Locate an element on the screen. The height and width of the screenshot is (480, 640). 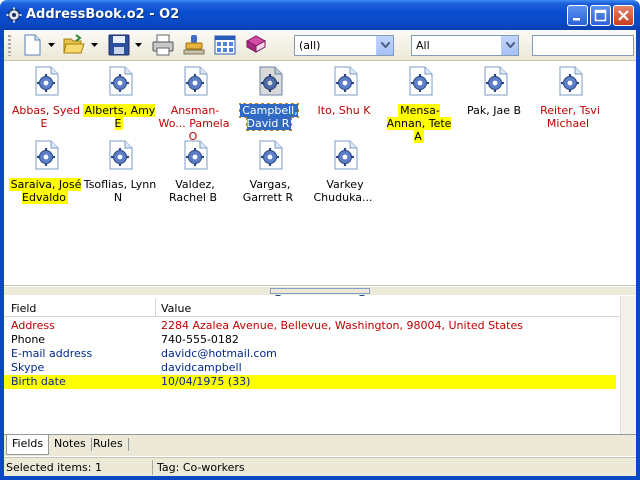
field-value: 10/04/1975 (33) is located at coordinates (206, 381).